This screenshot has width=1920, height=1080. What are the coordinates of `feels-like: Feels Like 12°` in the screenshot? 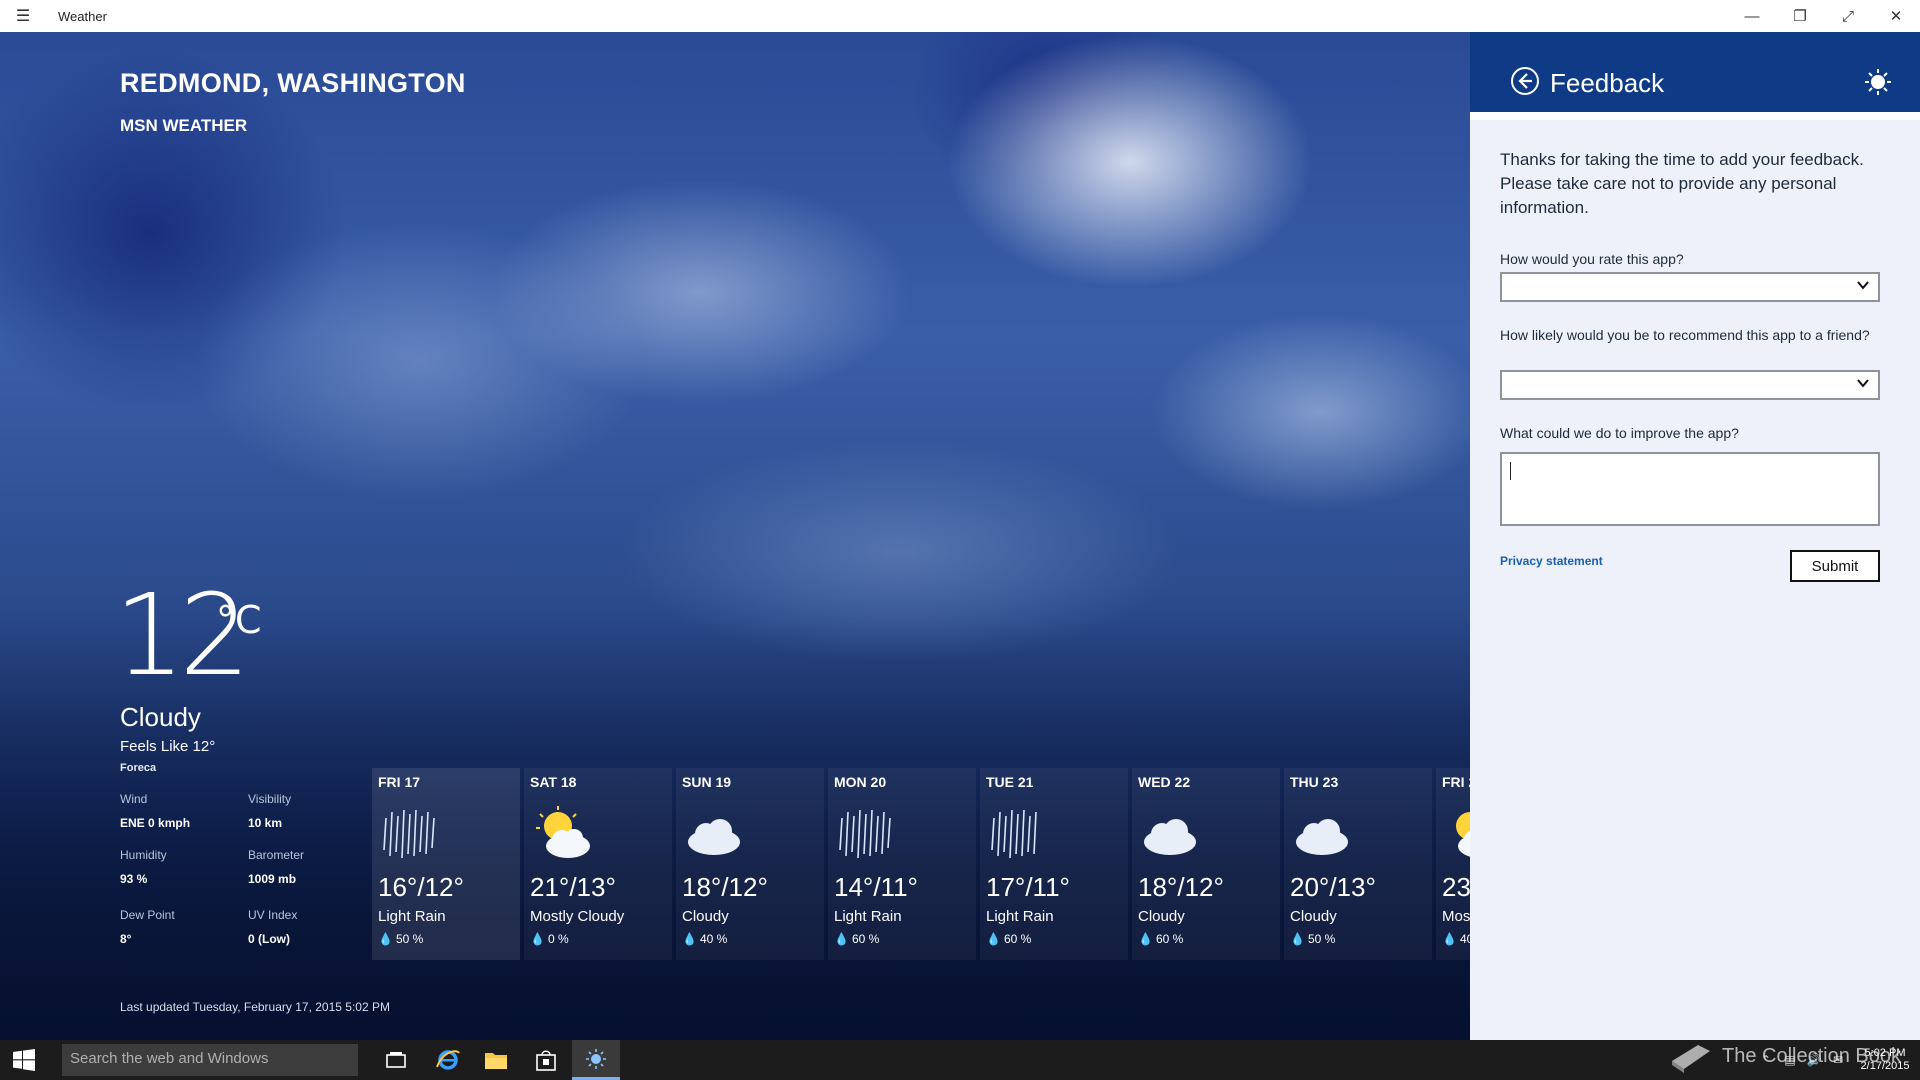 It's located at (168, 746).